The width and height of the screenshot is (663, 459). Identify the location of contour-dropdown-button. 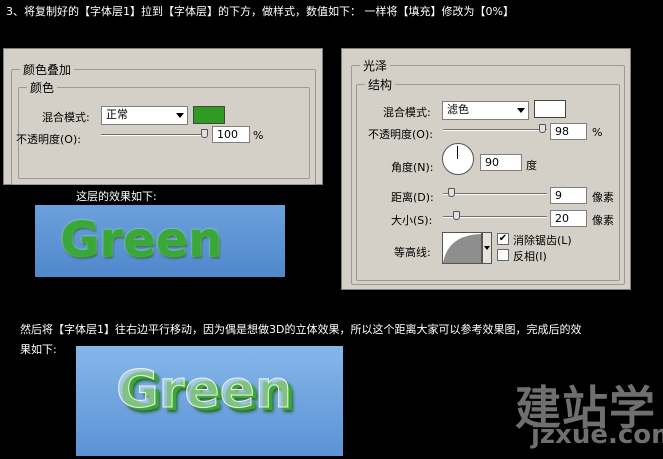
(487, 248).